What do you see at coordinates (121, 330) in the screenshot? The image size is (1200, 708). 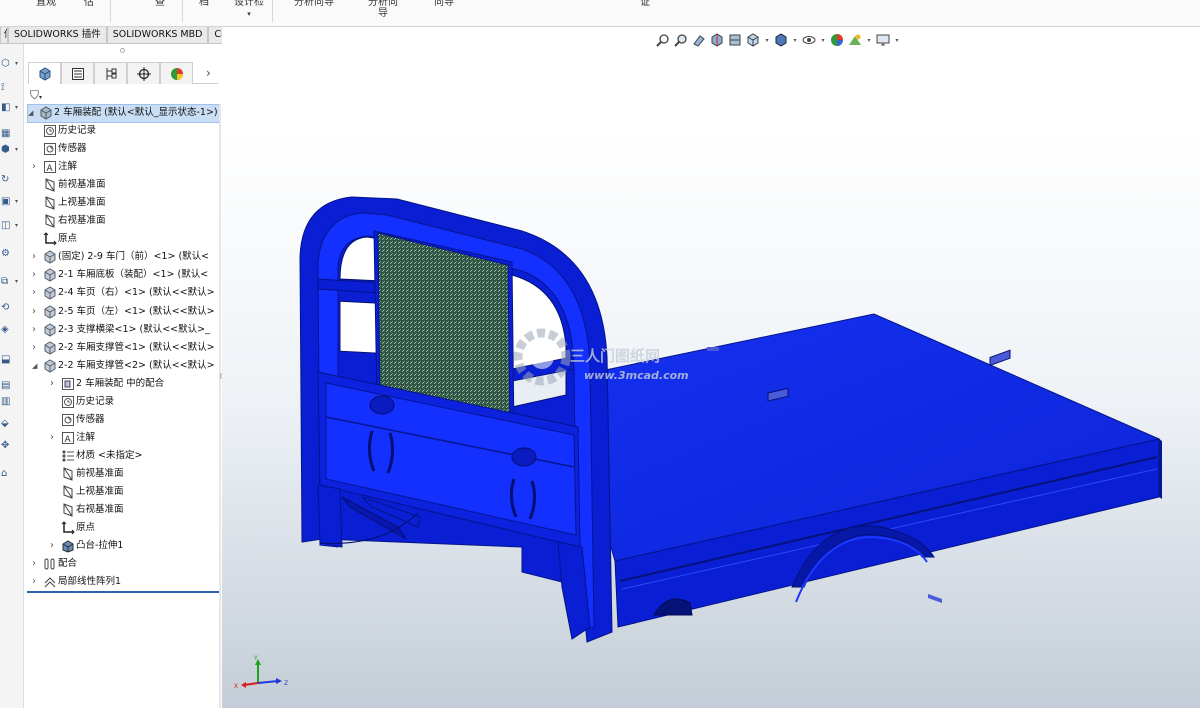 I see `tree-item: › 2-3 支撑横梁<1> (默认<<默认>_` at bounding box center [121, 330].